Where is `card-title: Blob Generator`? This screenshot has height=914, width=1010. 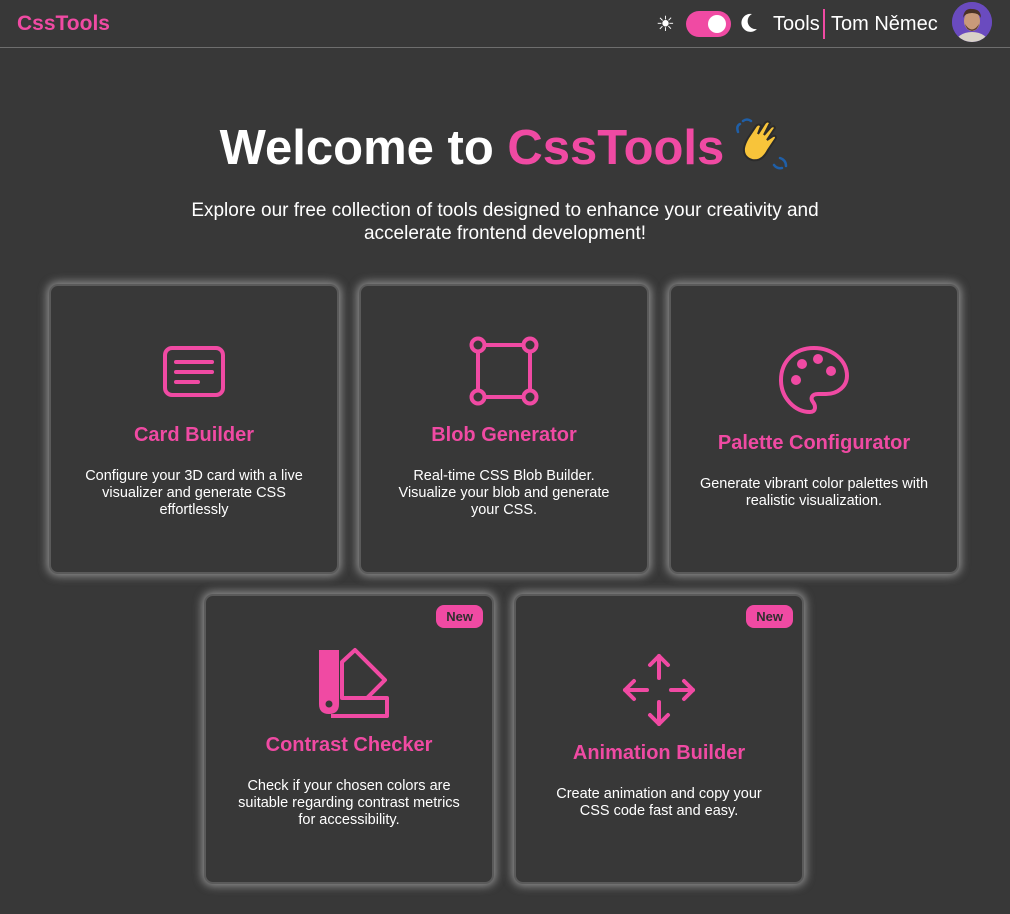
card-title: Blob Generator is located at coordinates (504, 435).